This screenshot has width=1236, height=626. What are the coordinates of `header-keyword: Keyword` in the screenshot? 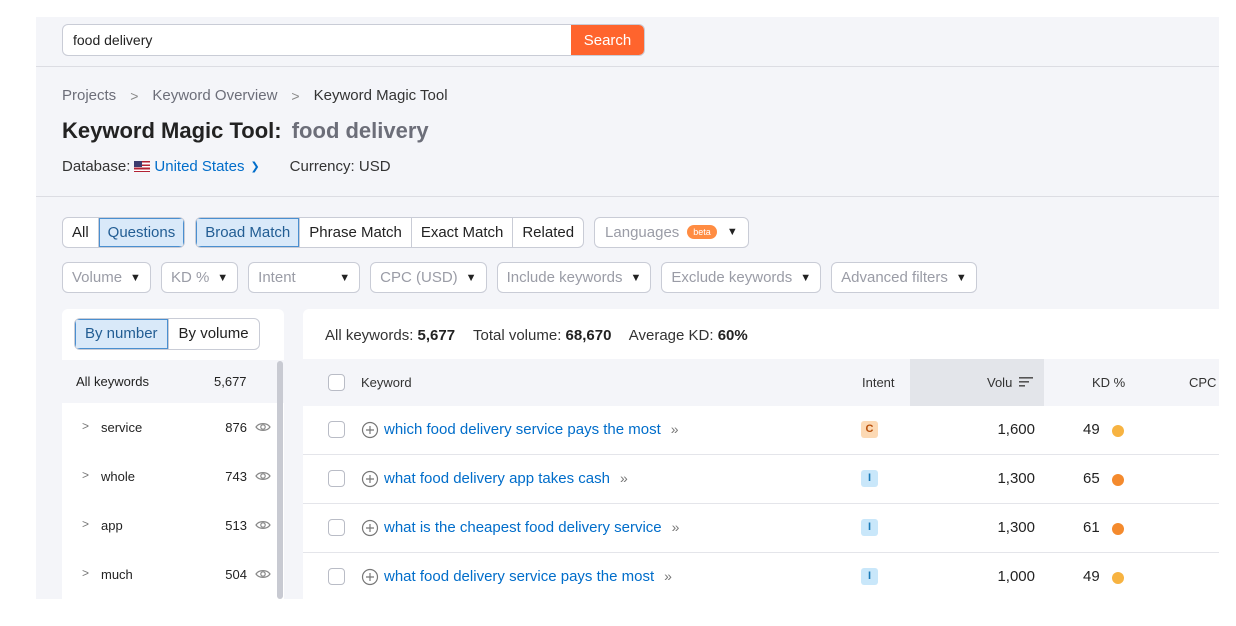 It's located at (386, 382).